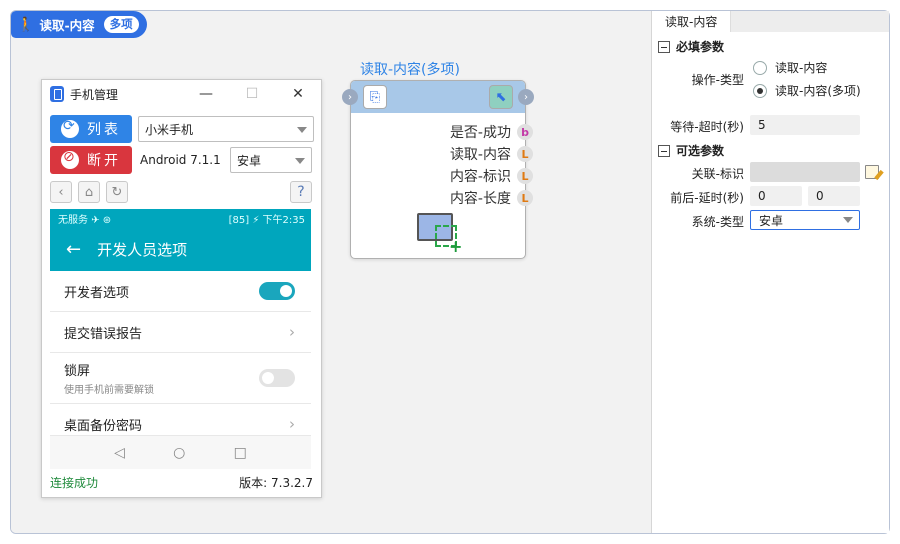 Image resolution: width=900 pixels, height=544 pixels. I want to click on reload-icon: ↻, so click(117, 192).